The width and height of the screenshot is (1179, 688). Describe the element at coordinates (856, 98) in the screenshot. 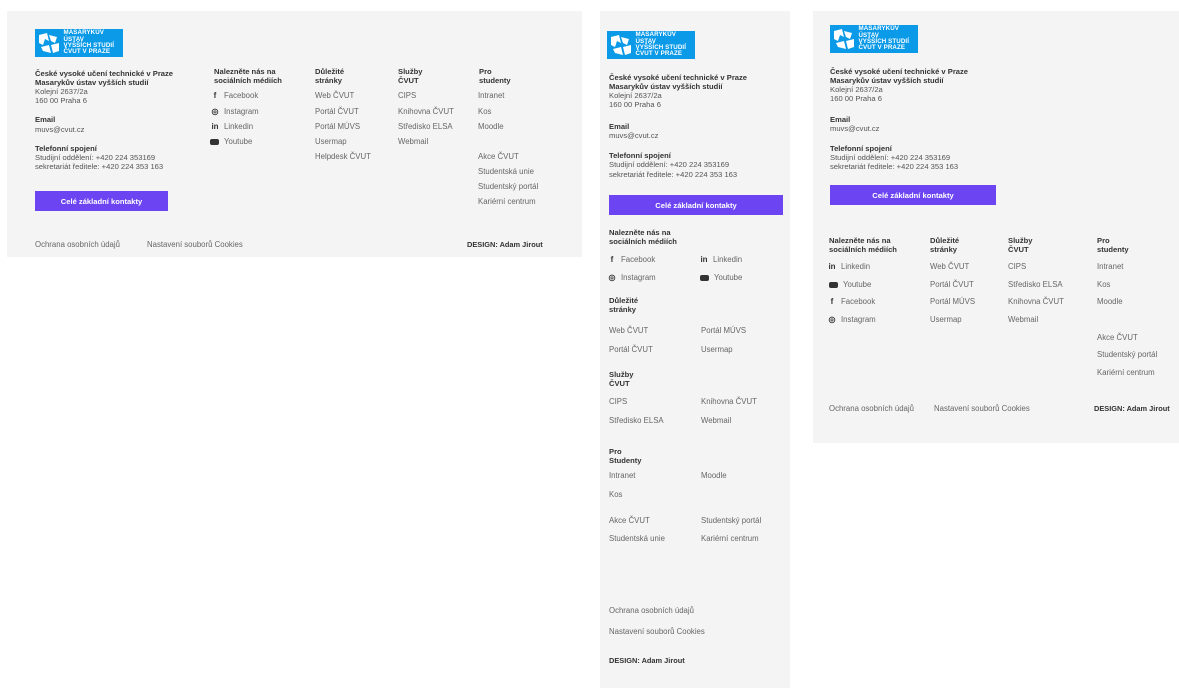

I see `address-city: 160 00 Praha 6` at that location.